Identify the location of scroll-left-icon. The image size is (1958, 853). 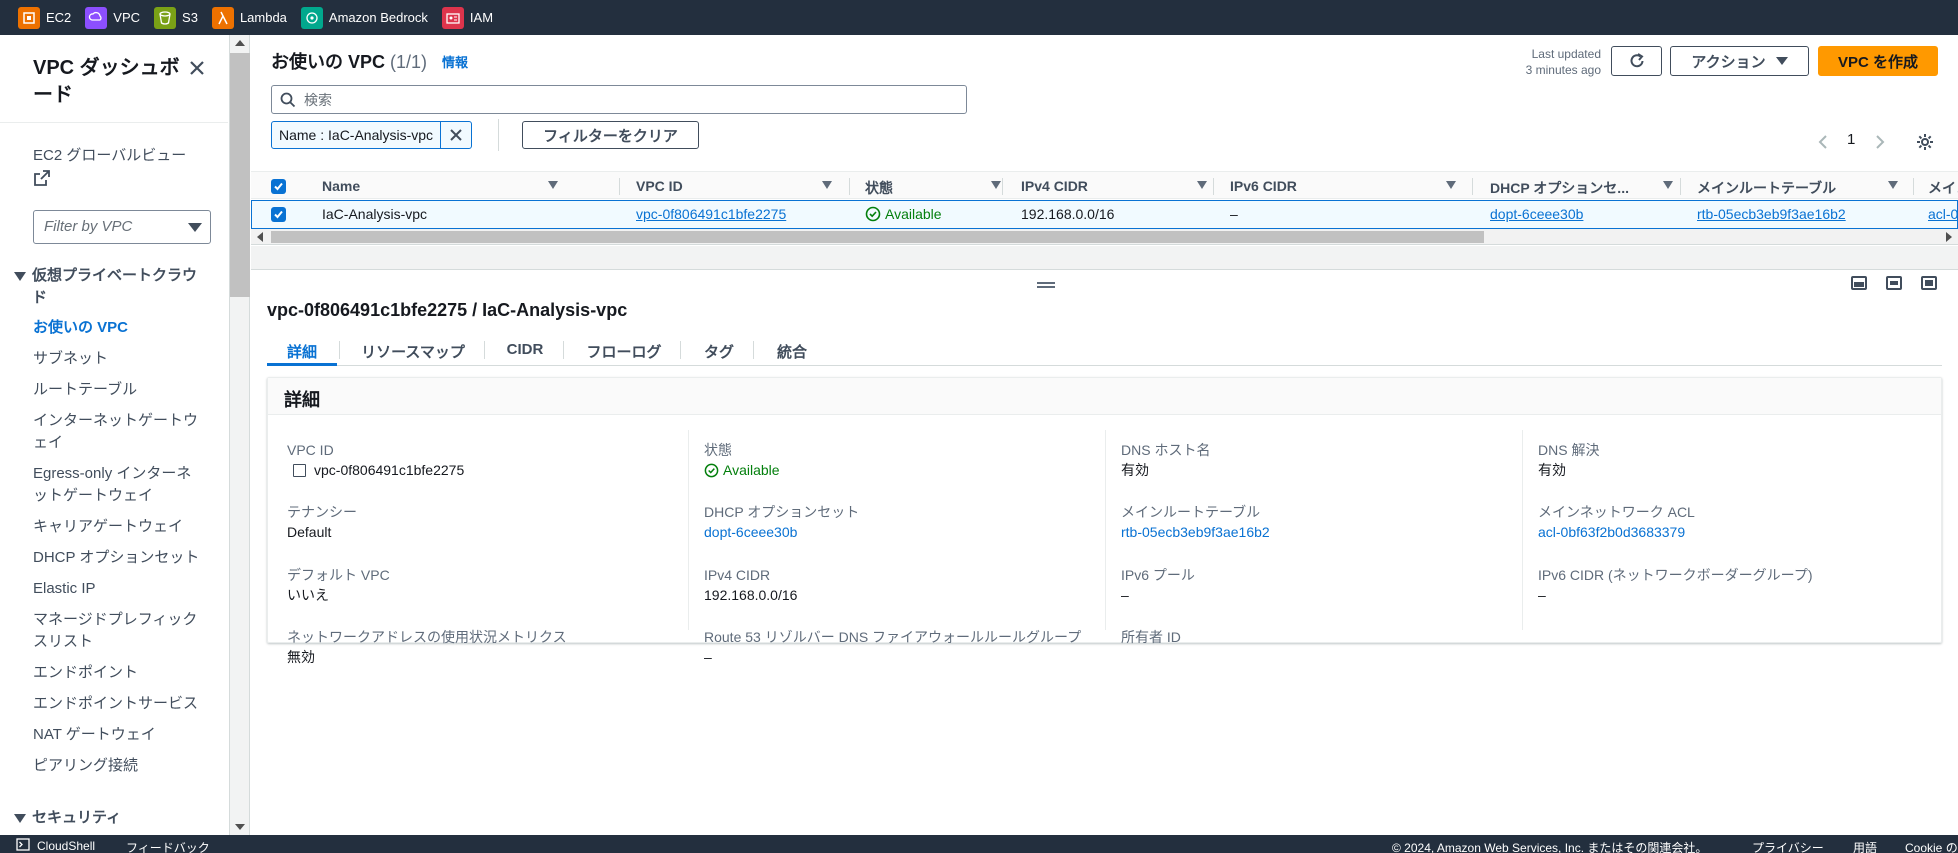
(260, 237).